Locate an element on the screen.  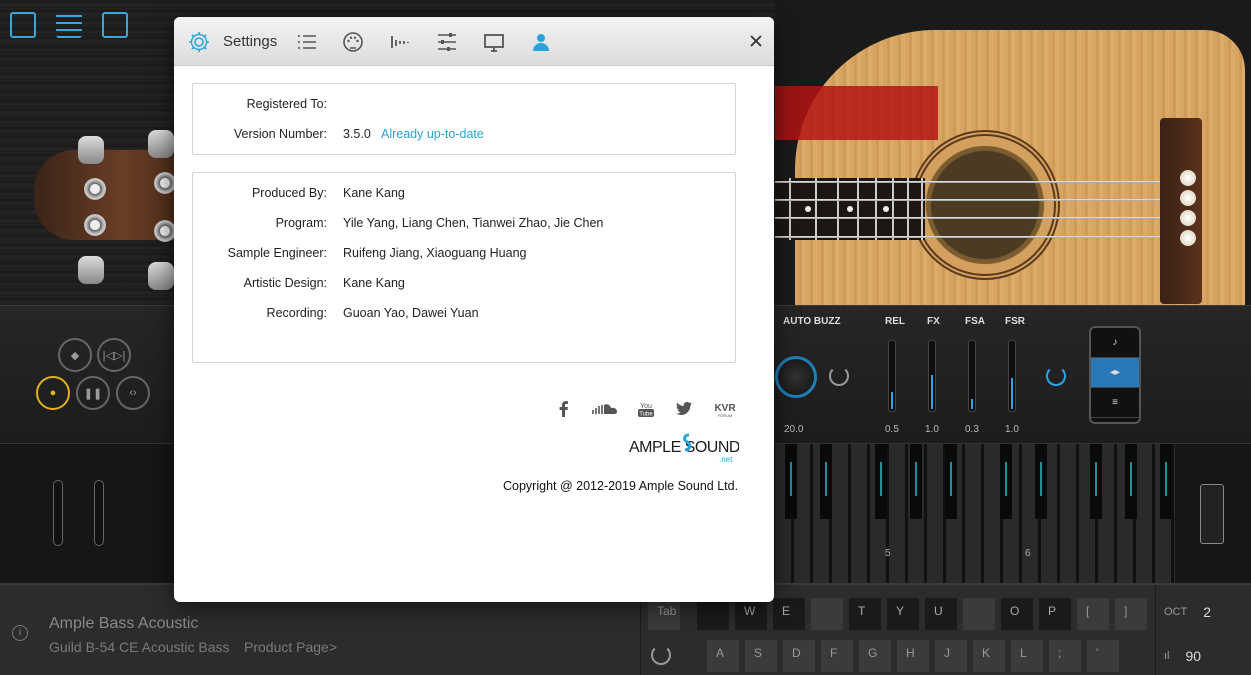
fsr-slider is located at coordinates (1012, 376).